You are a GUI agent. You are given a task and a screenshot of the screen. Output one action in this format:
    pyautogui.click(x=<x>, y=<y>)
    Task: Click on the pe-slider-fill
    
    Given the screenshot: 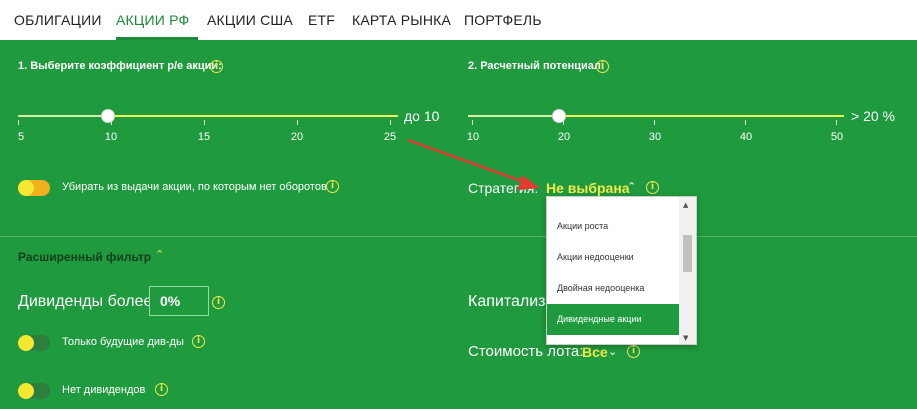 What is the action you would take?
    pyautogui.click(x=63, y=116)
    